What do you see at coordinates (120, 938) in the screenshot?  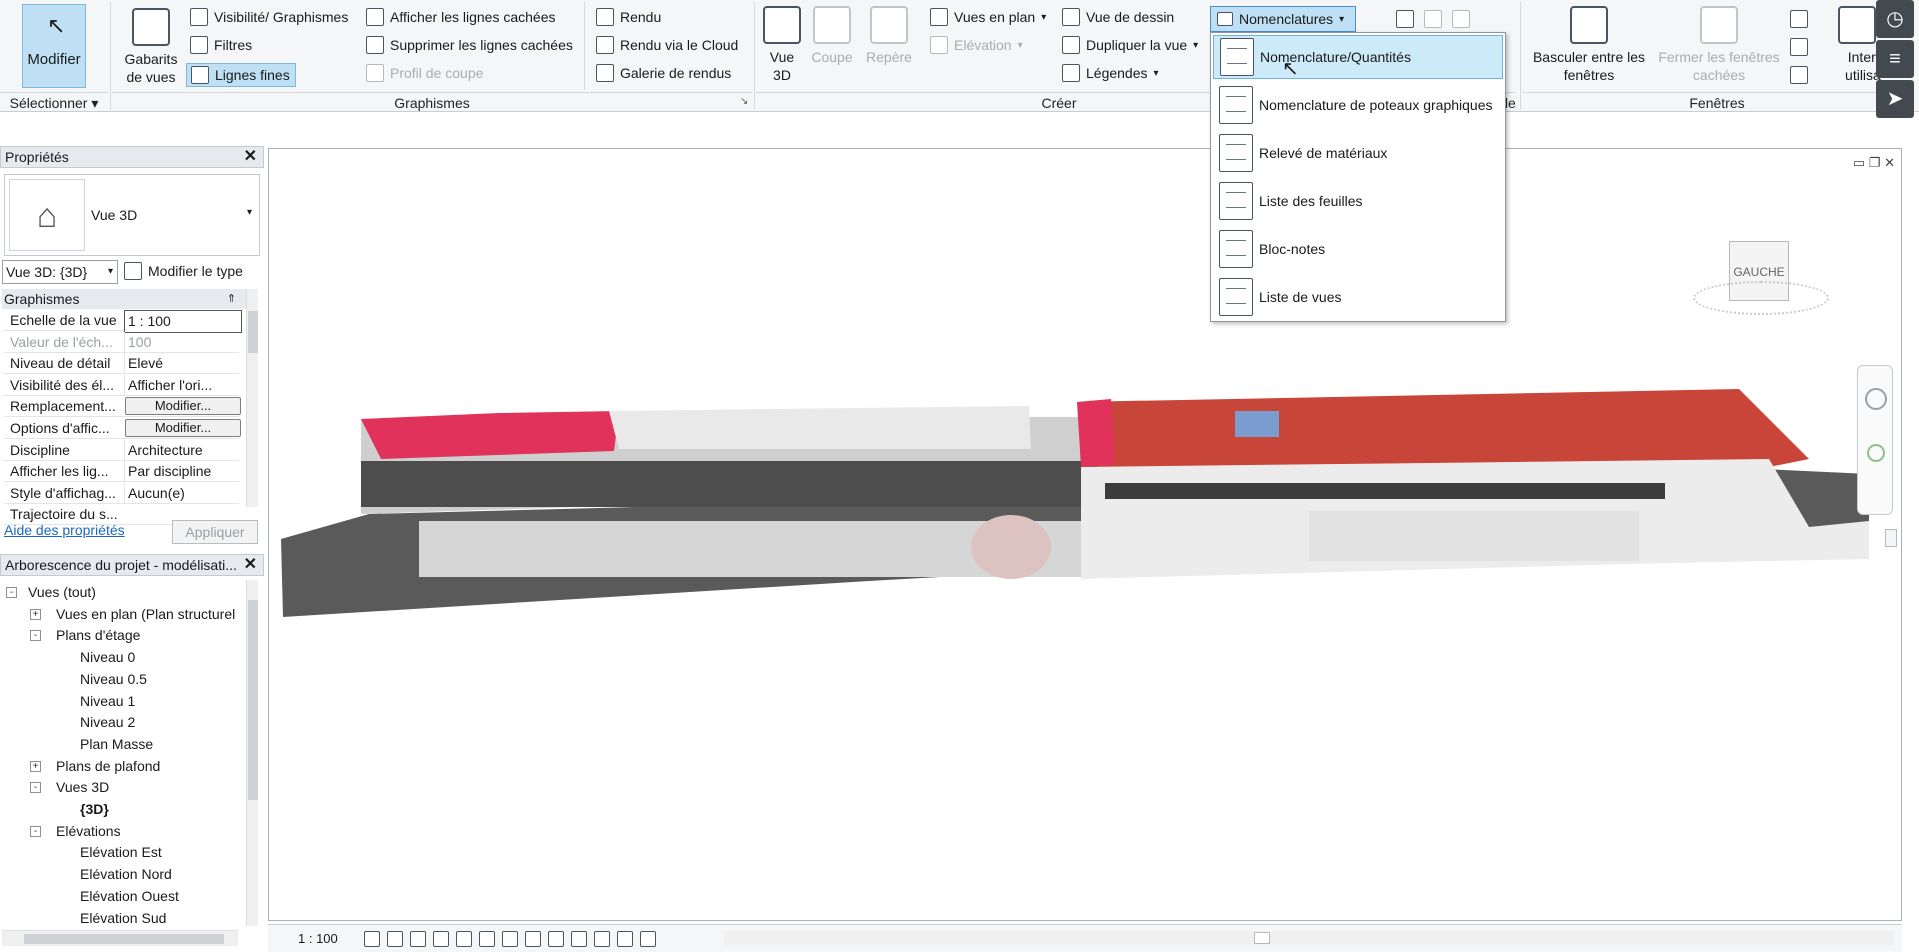 I see `tree-hscrollbar` at bounding box center [120, 938].